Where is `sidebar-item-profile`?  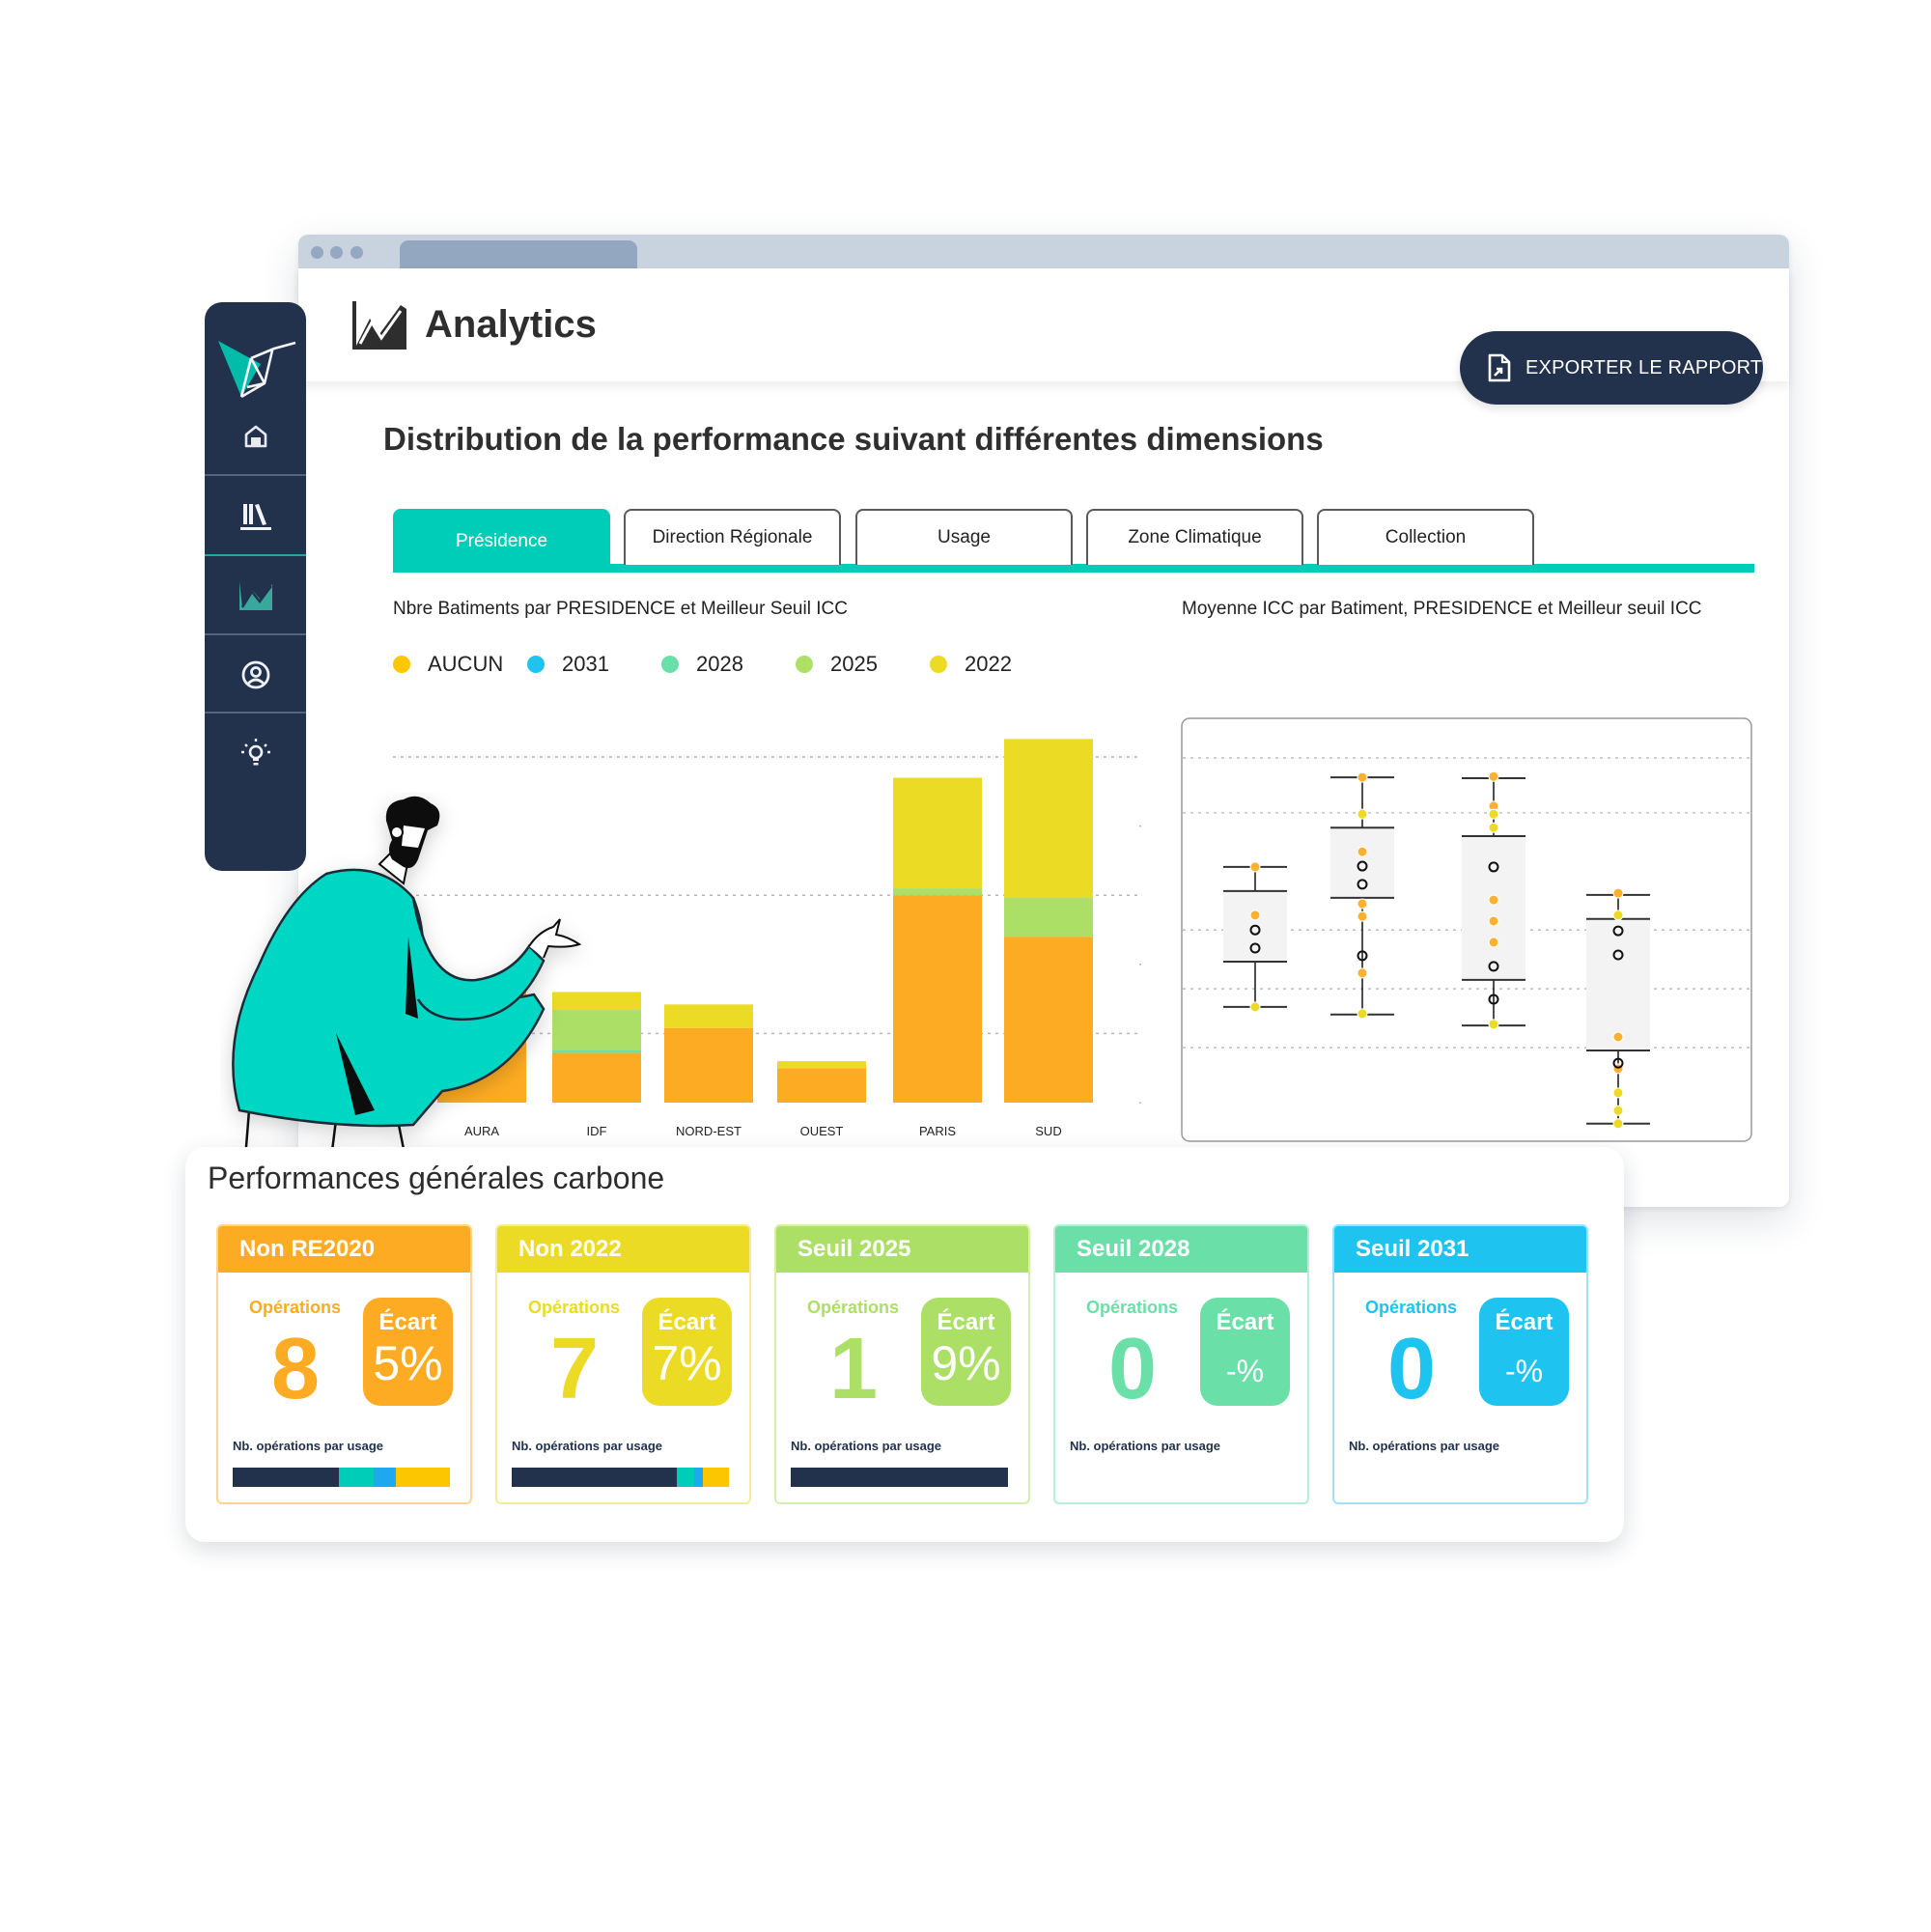
sidebar-item-profile is located at coordinates (255, 675).